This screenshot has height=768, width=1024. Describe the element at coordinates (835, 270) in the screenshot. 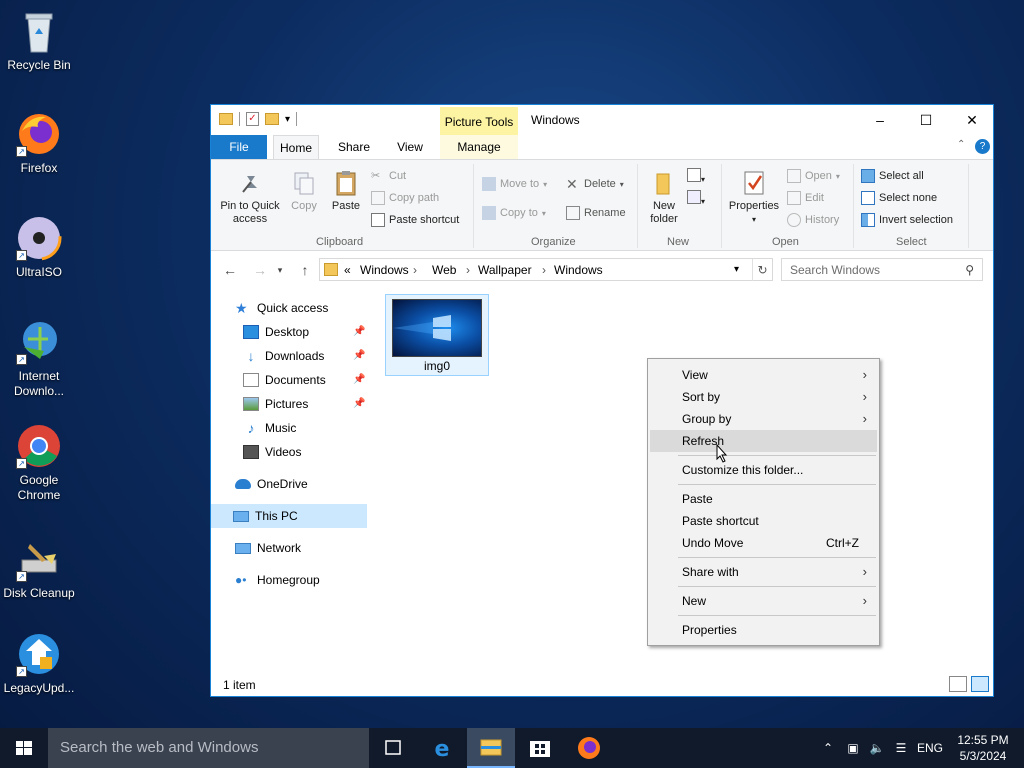

I see `search-placeholder: Search Windows` at that location.